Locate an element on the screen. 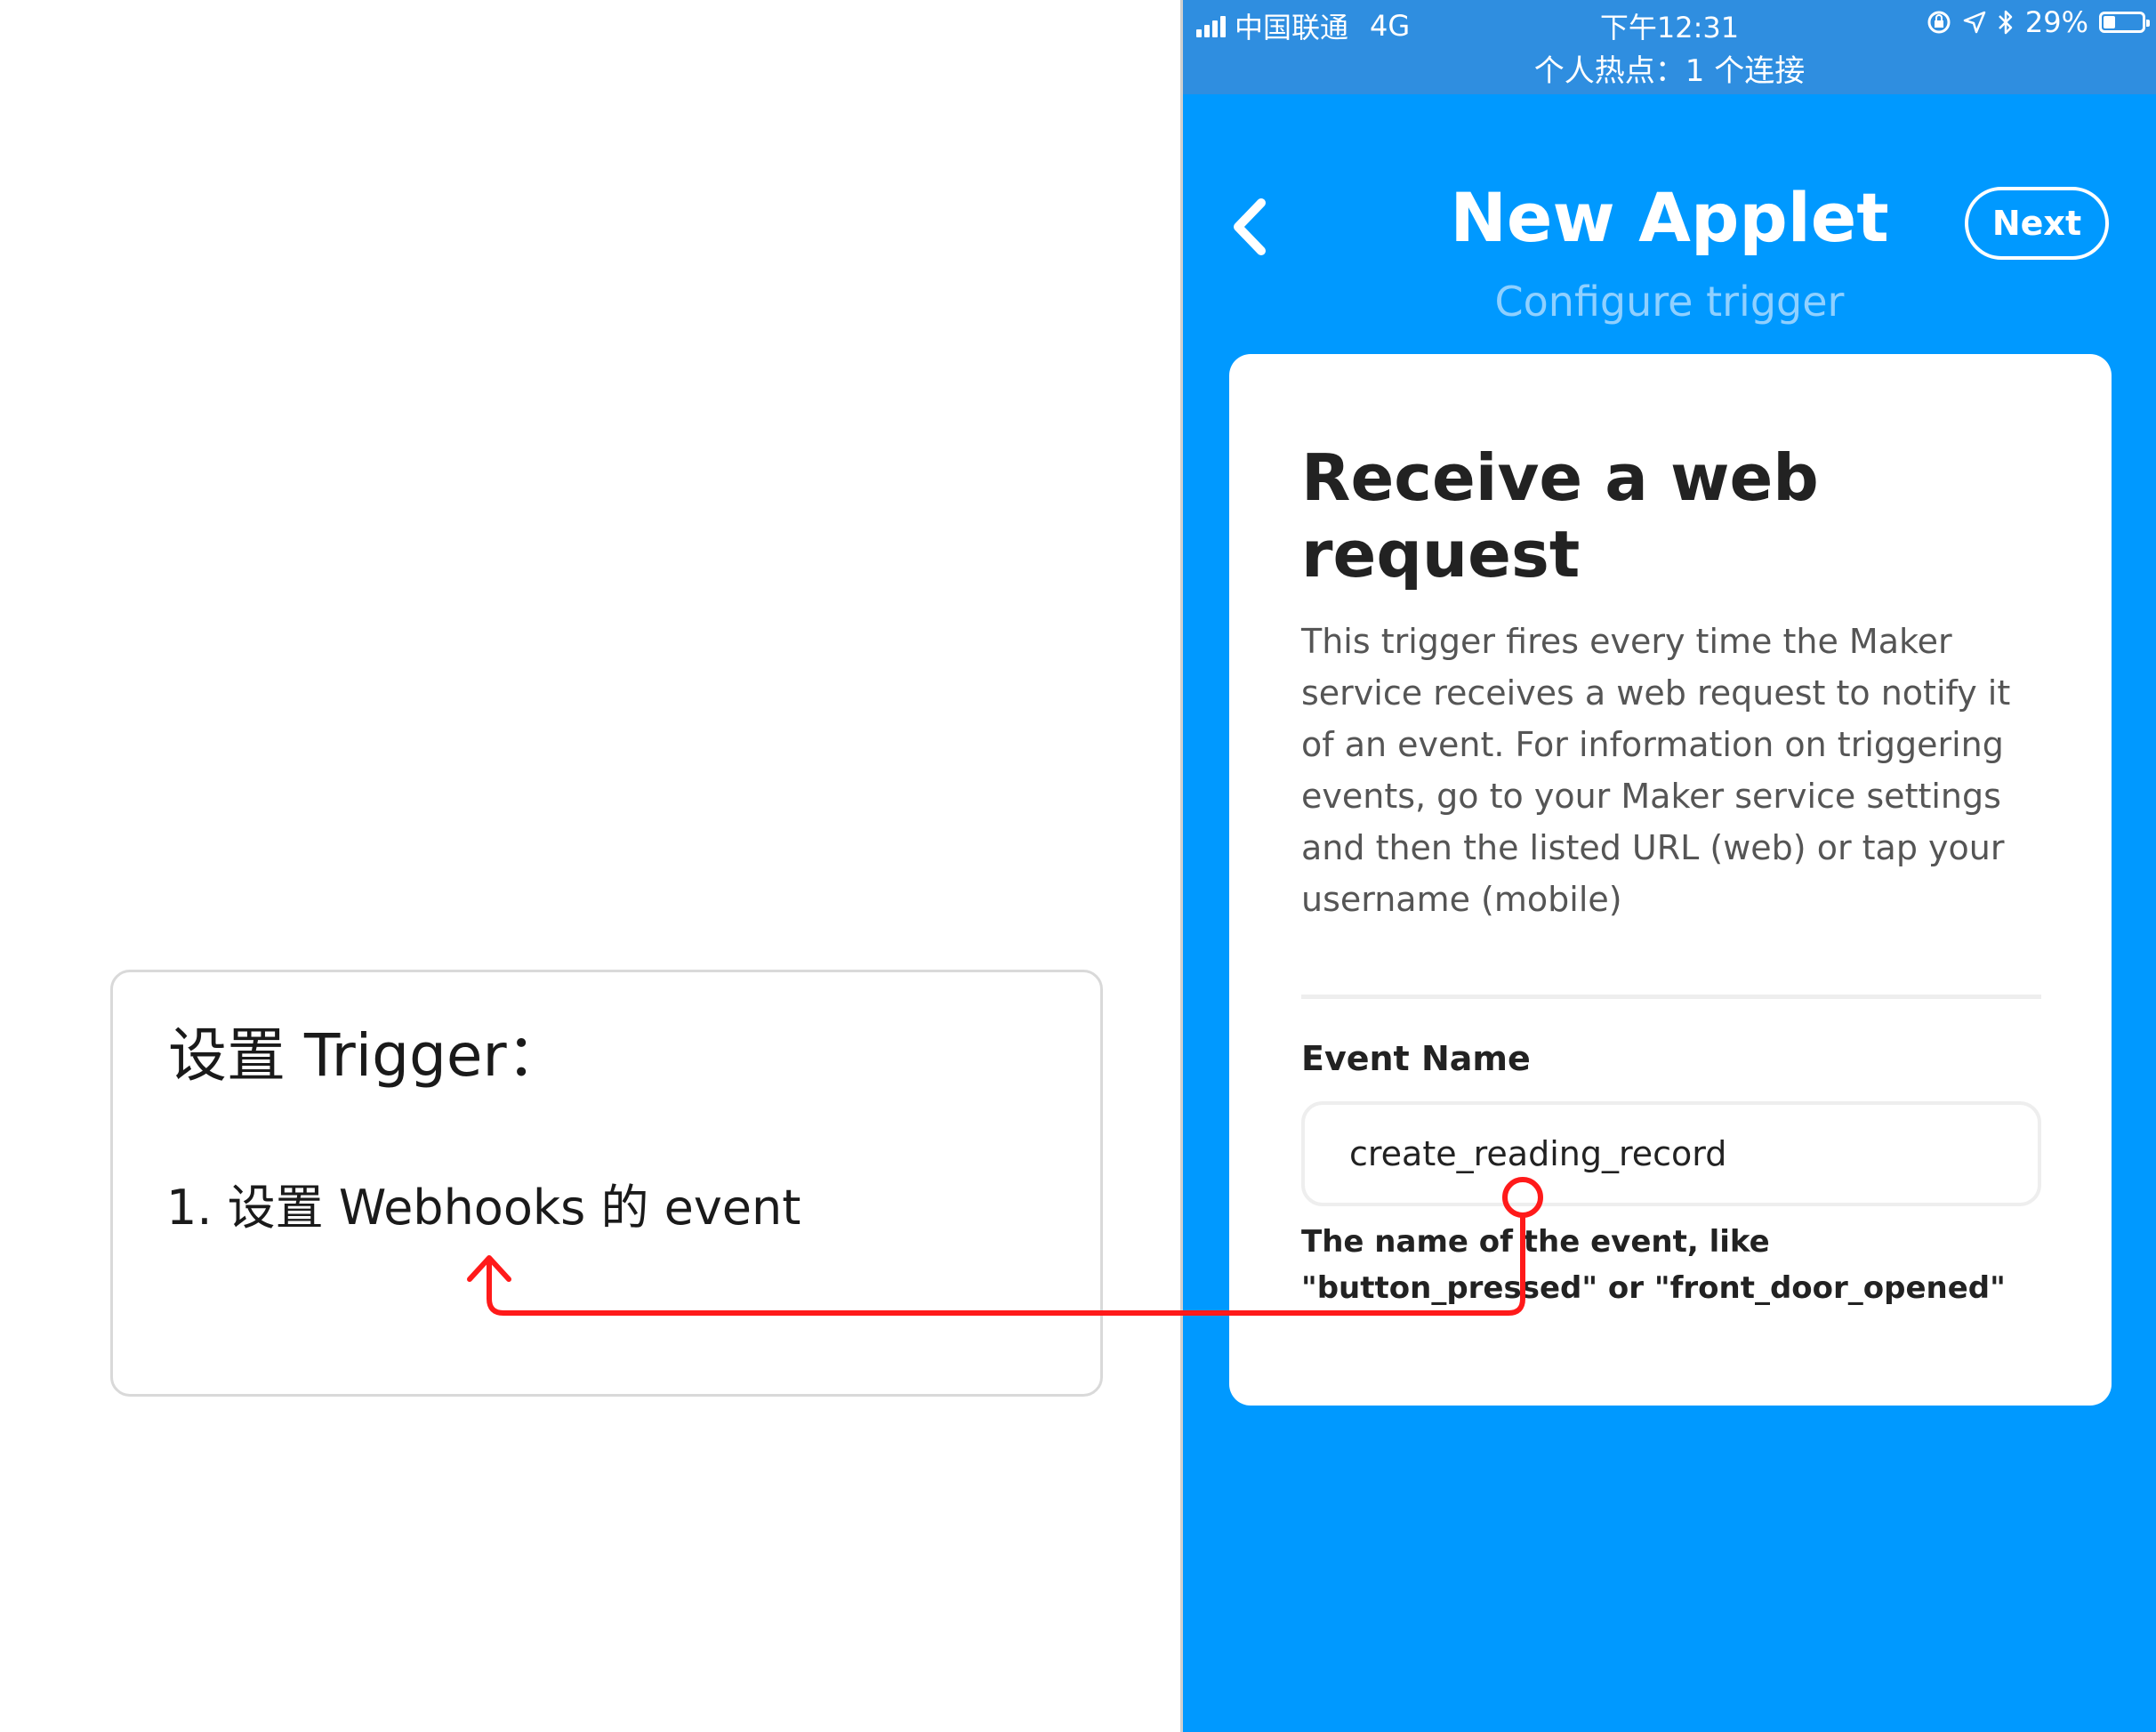 The width and height of the screenshot is (2156, 1732). divider is located at coordinates (1671, 997).